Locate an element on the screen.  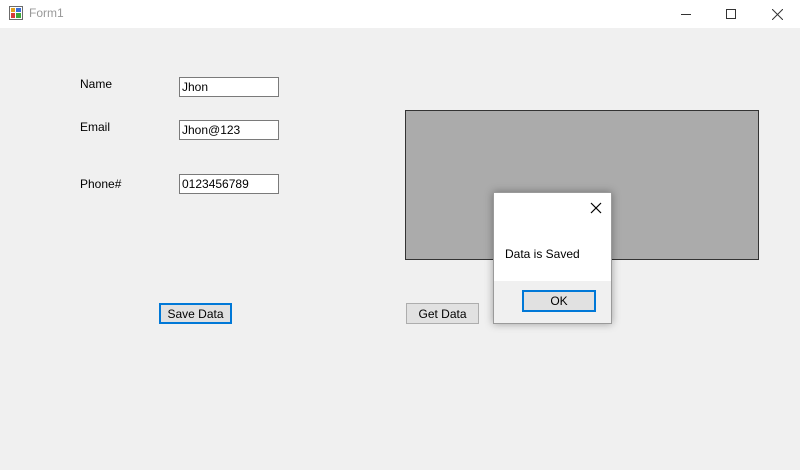
minimize-button is located at coordinates (686, 14).